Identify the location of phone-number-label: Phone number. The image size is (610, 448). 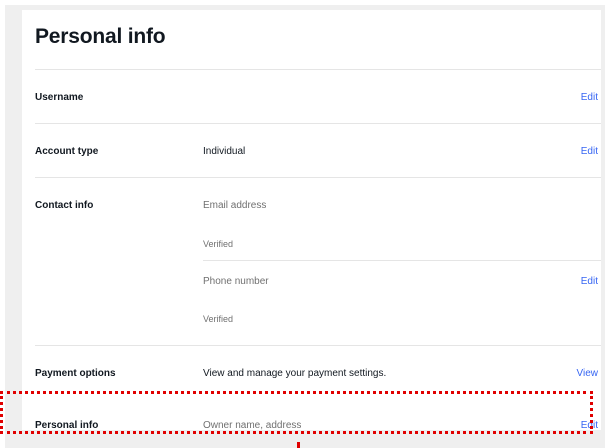
(236, 281).